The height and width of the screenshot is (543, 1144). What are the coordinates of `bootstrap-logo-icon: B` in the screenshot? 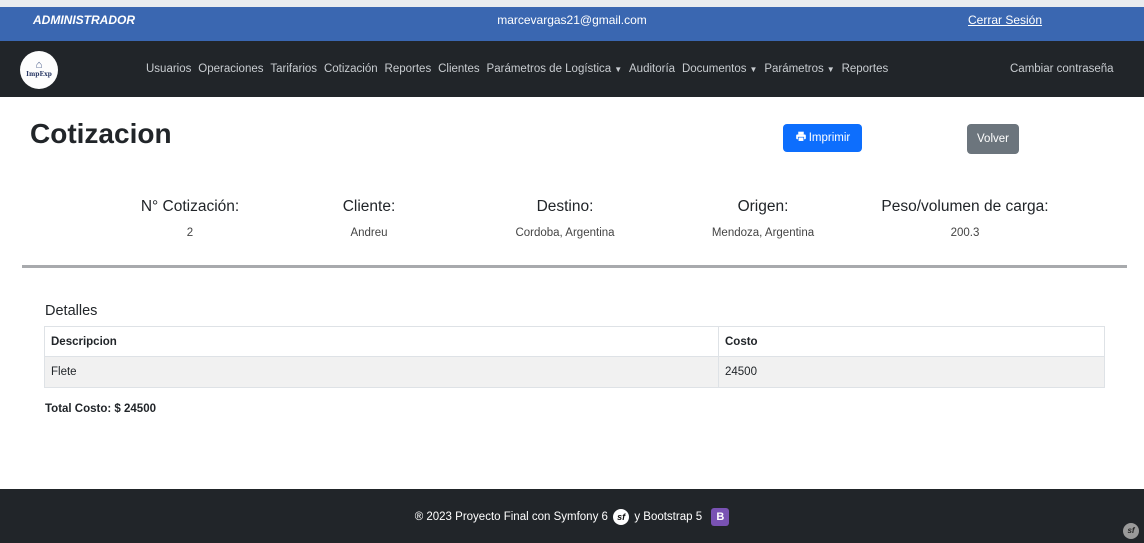 It's located at (720, 517).